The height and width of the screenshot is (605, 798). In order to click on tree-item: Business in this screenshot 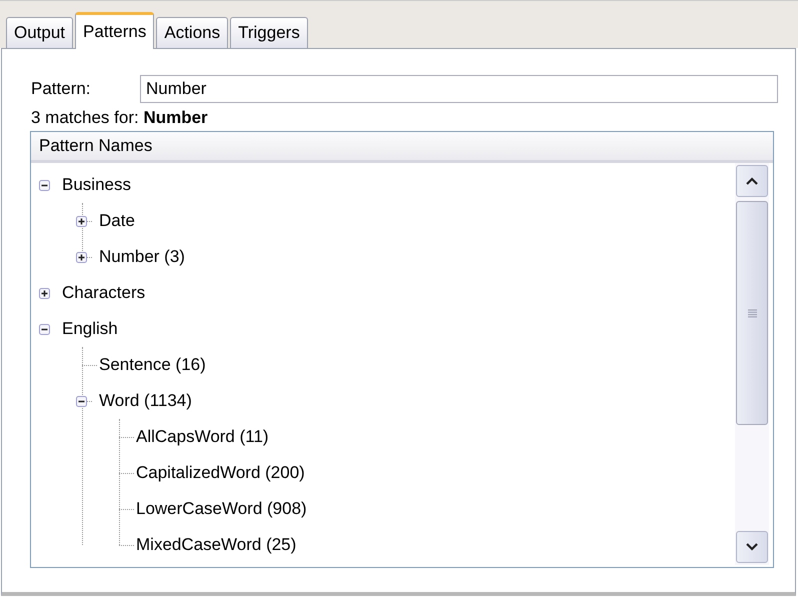, I will do `click(95, 185)`.